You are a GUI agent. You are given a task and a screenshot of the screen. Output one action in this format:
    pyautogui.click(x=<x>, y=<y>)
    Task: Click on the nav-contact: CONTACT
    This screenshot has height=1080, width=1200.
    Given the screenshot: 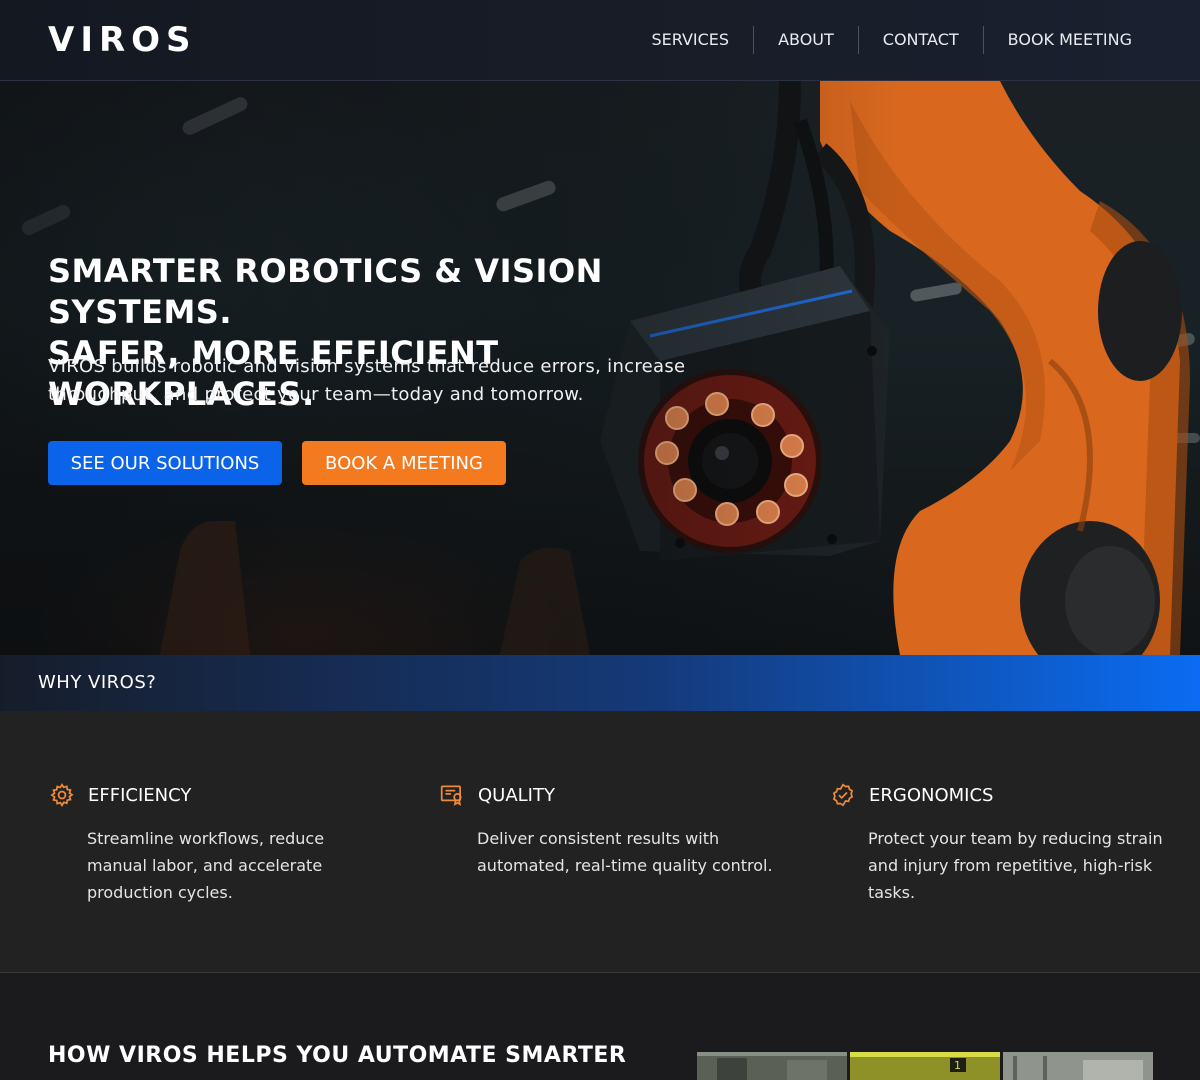 What is the action you would take?
    pyautogui.click(x=921, y=40)
    